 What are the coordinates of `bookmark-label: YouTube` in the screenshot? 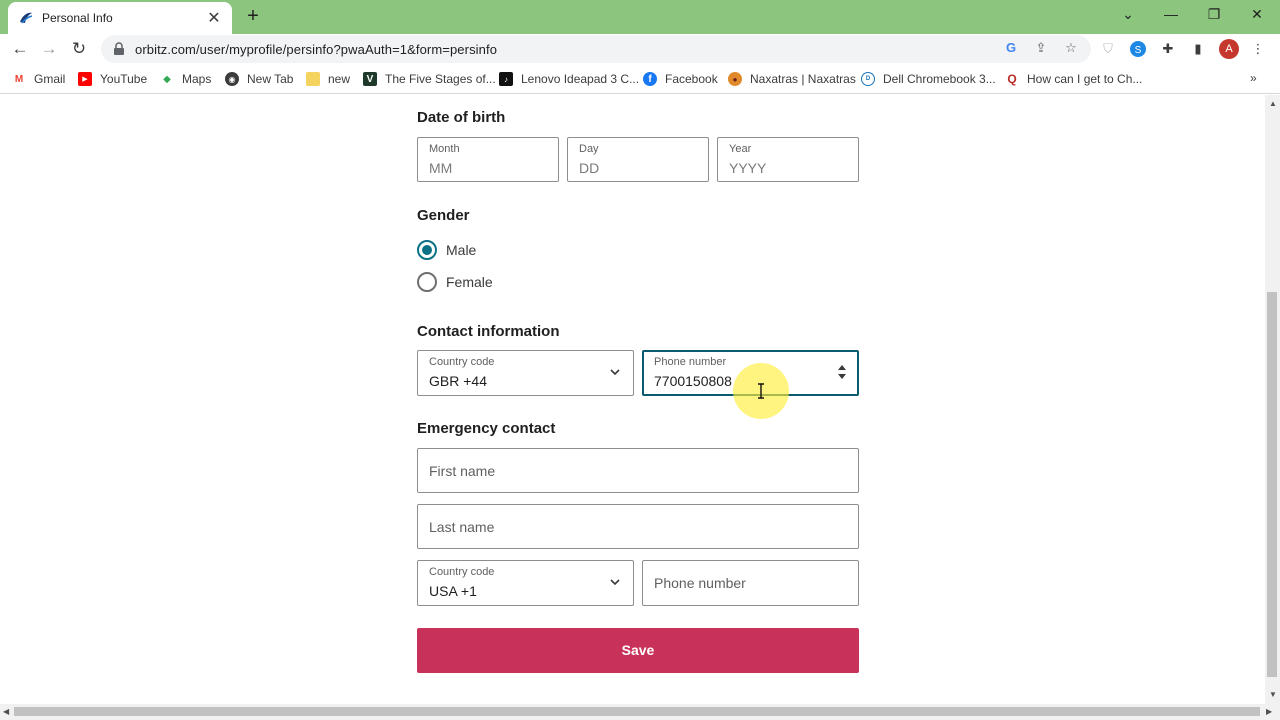 It's located at (124, 79).